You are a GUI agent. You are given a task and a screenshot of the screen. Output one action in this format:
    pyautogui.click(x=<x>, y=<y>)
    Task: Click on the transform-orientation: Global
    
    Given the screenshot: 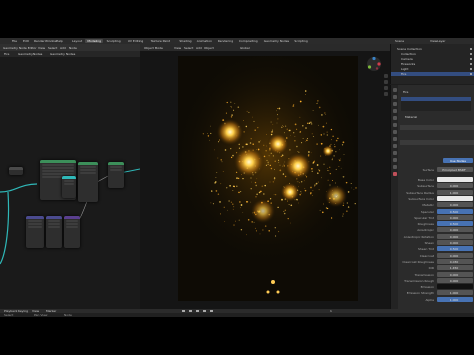 What is the action you would take?
    pyautogui.click(x=245, y=48)
    